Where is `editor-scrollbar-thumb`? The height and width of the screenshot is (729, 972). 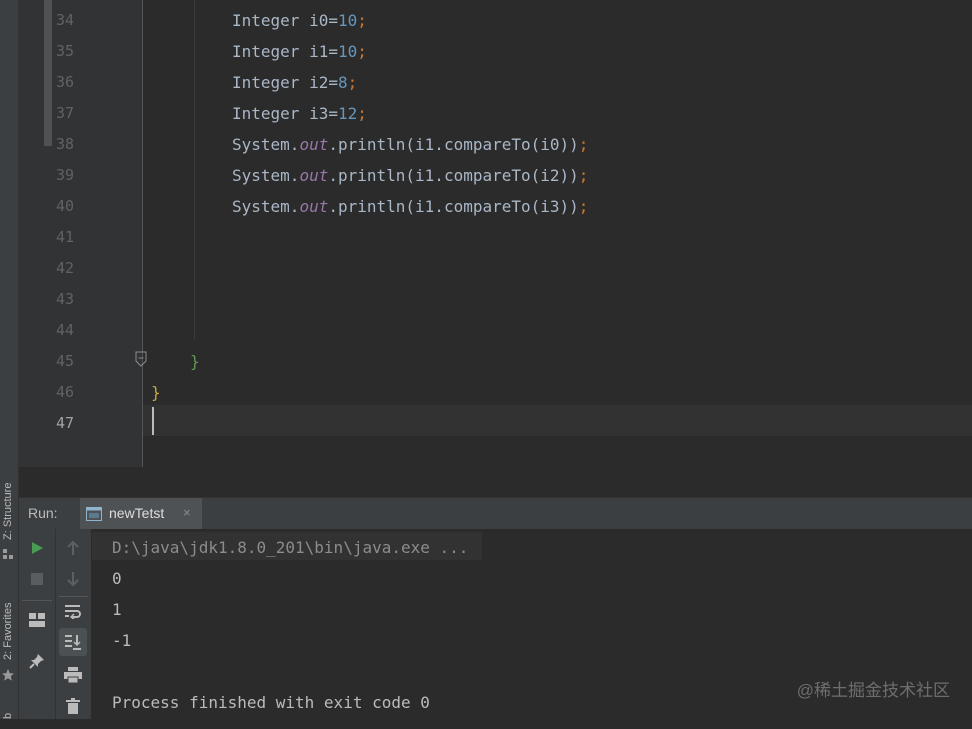 editor-scrollbar-thumb is located at coordinates (48, 73).